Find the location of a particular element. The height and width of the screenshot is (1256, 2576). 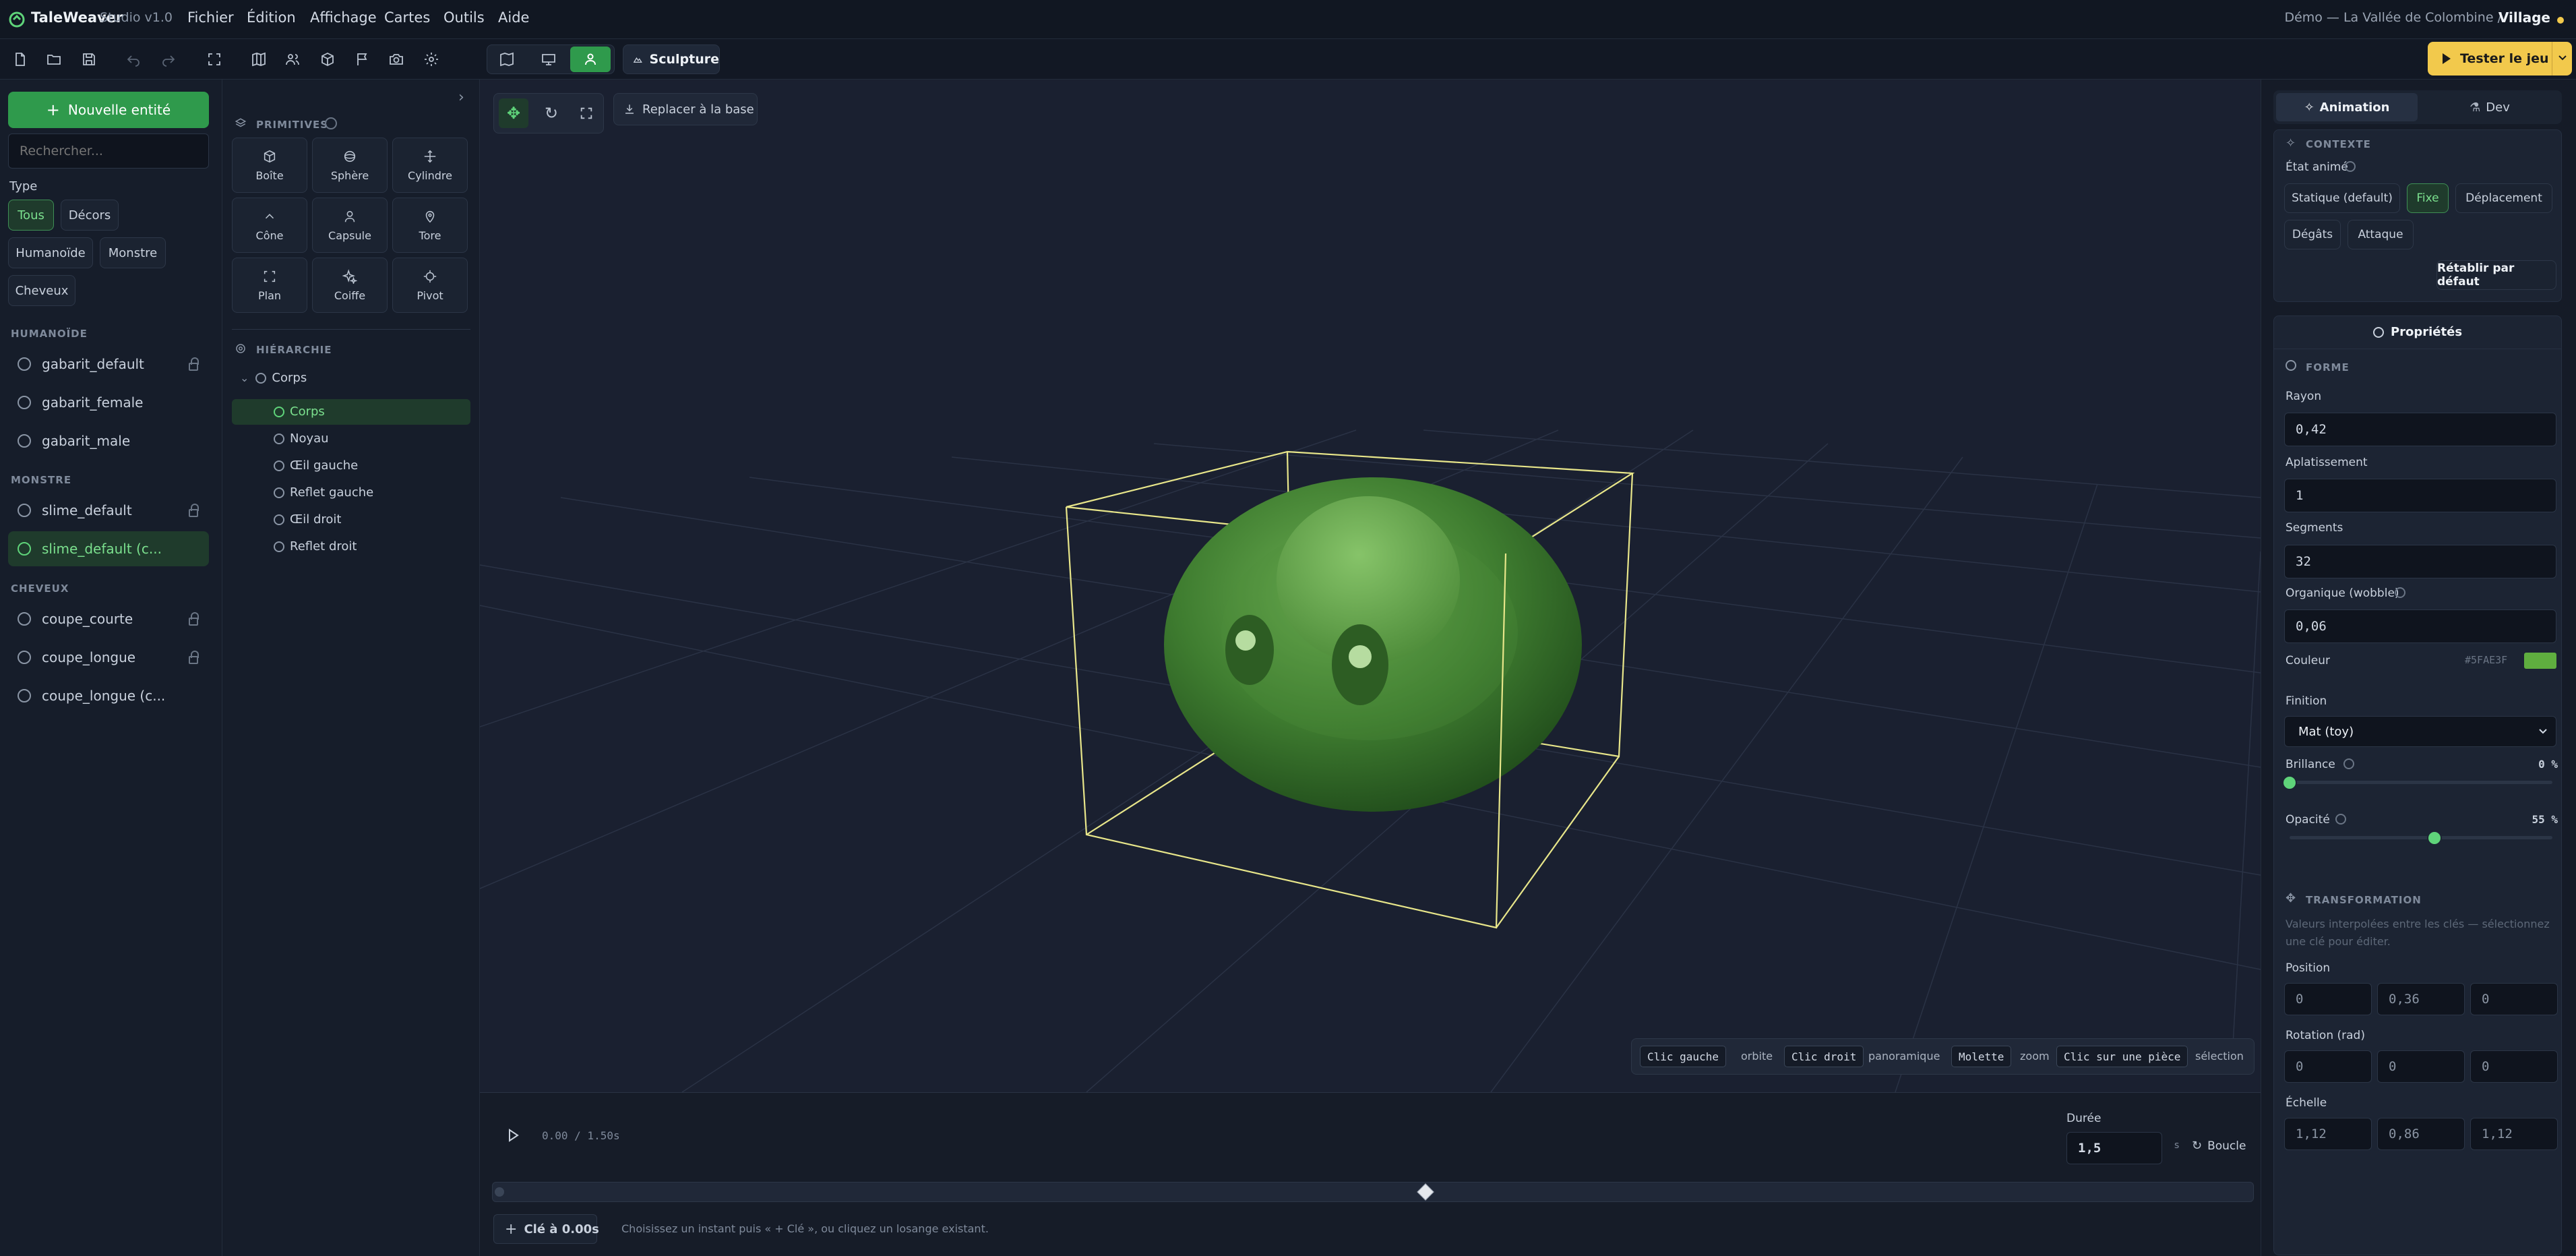

loop-toggle: ↻ Boucle is located at coordinates (2219, 1146).